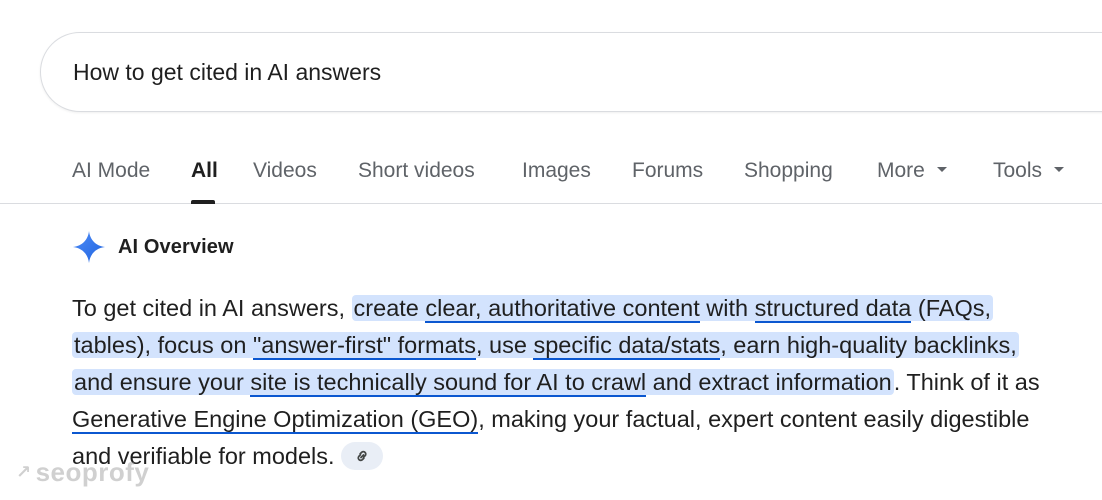 The image size is (1102, 500). I want to click on link-icon, so click(362, 455).